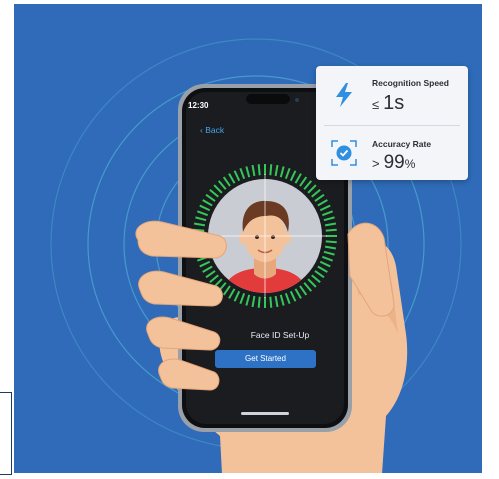 This screenshot has height=479, width=499. Describe the element at coordinates (6, 433) in the screenshot. I see `edge-frame` at that location.